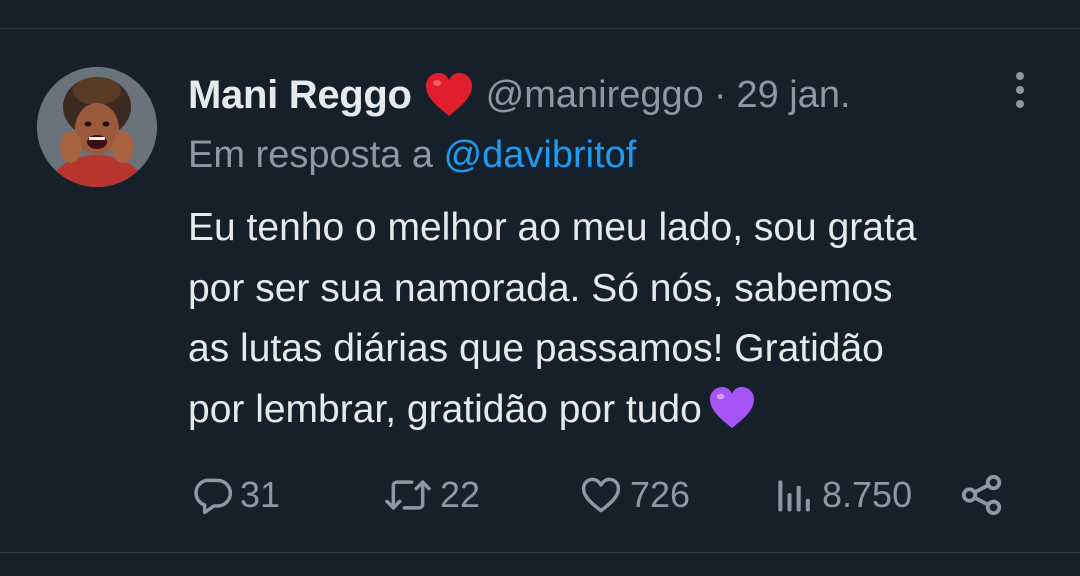 This screenshot has width=1080, height=576. What do you see at coordinates (1020, 76) in the screenshot?
I see `more-vertical-icon` at bounding box center [1020, 76].